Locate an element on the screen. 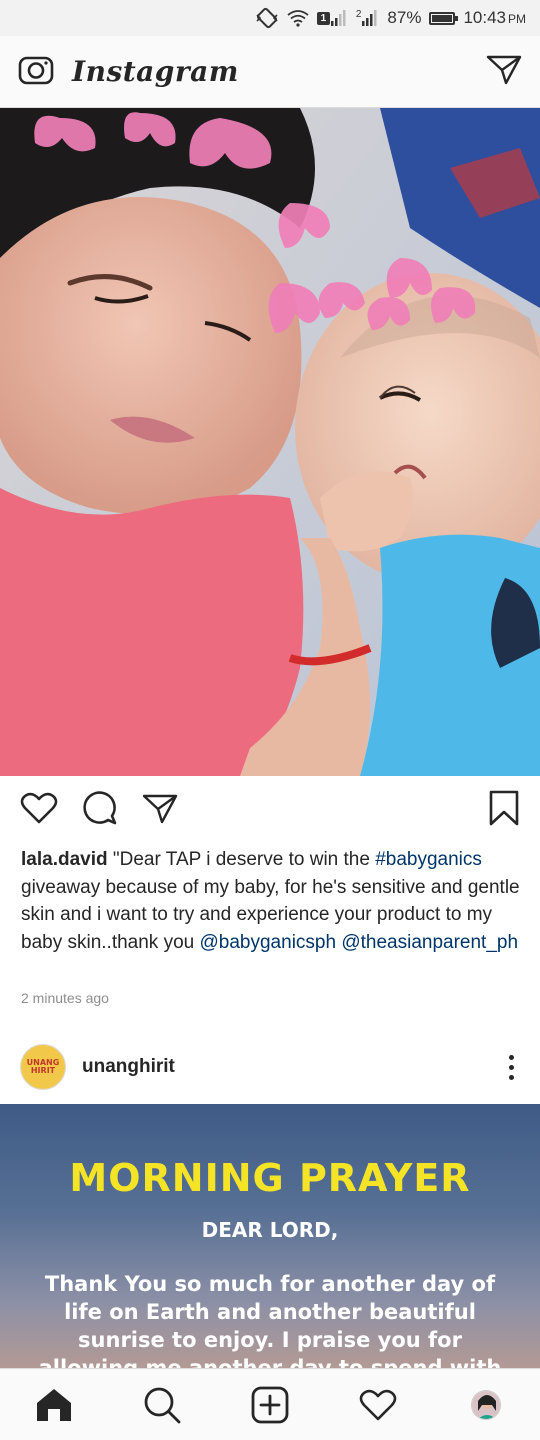  bookmark-icon is located at coordinates (504, 810).